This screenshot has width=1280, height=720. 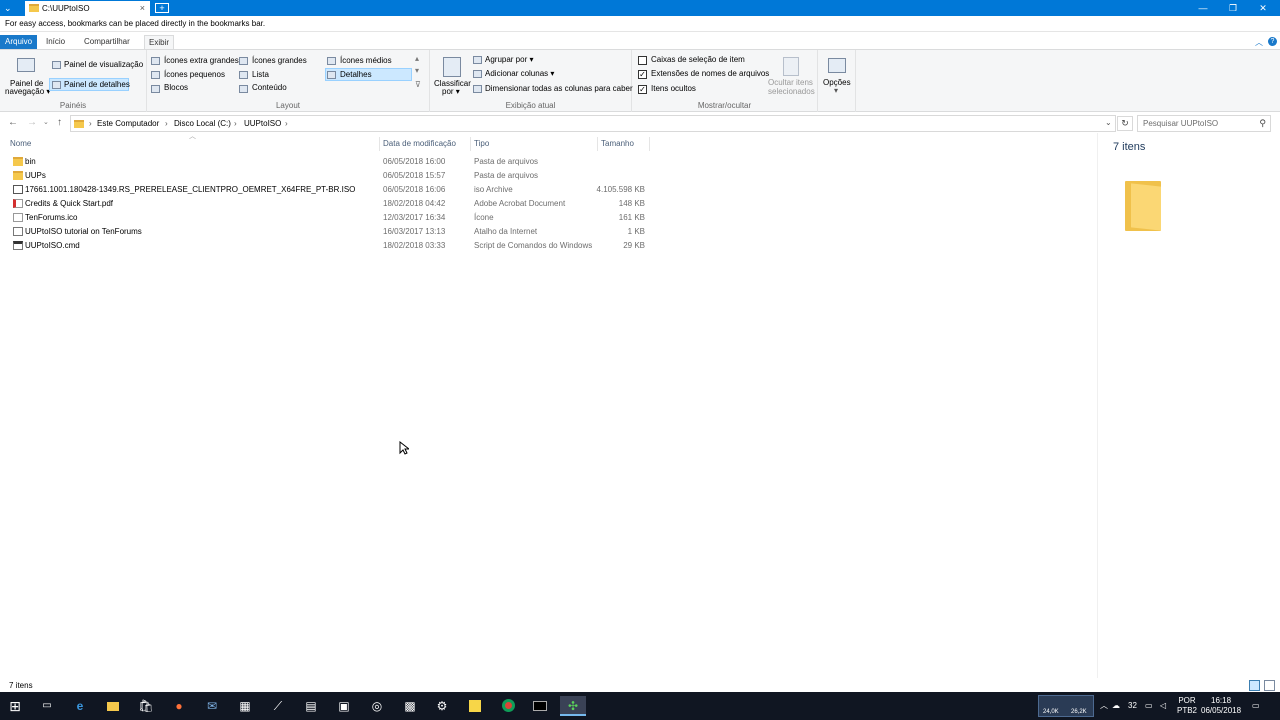 I want to click on back-arrow-icon: ←, so click(x=13, y=123).